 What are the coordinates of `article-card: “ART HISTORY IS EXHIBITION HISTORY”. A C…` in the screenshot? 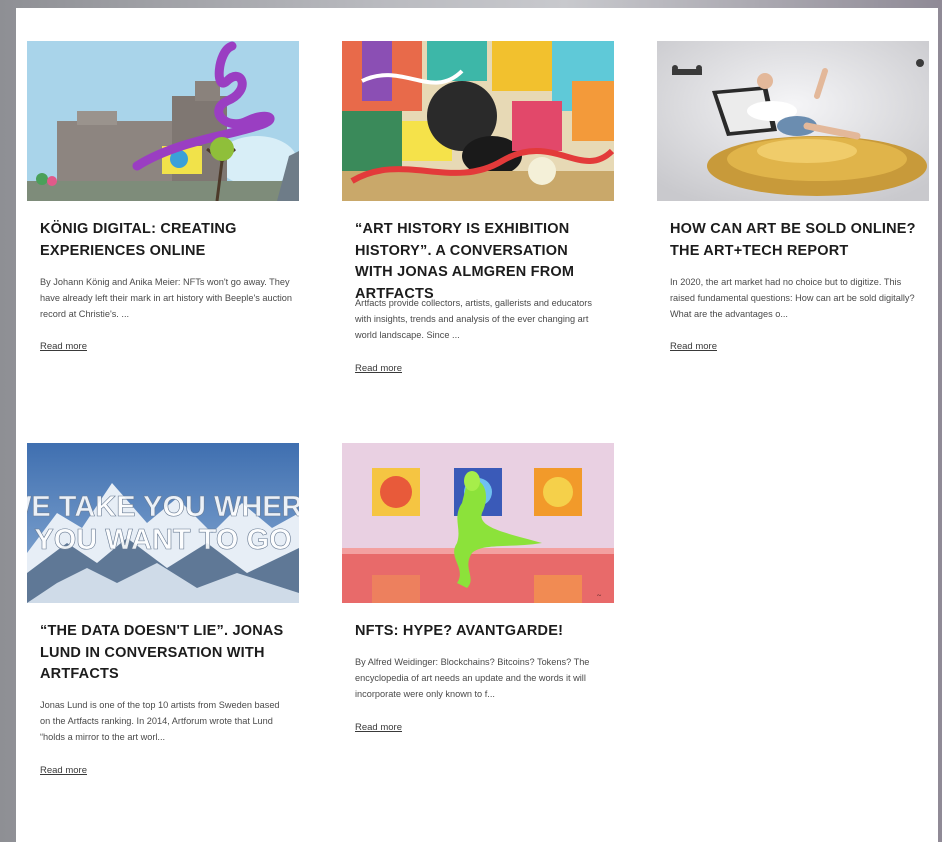 It's located at (478, 216).